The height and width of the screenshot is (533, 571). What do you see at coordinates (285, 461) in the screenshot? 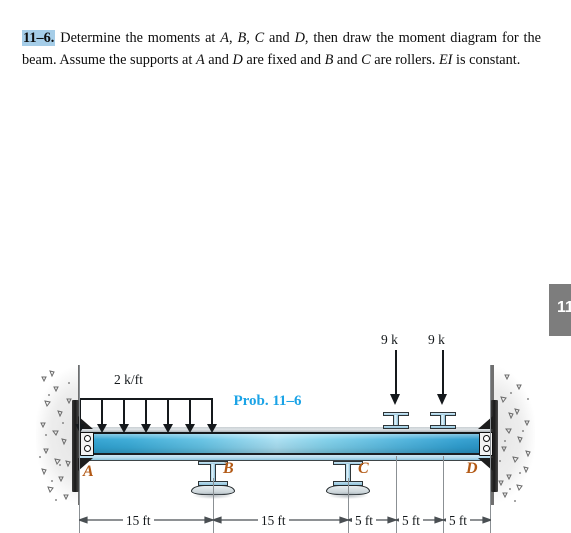
I see `beam-bottom-line` at bounding box center [285, 461].